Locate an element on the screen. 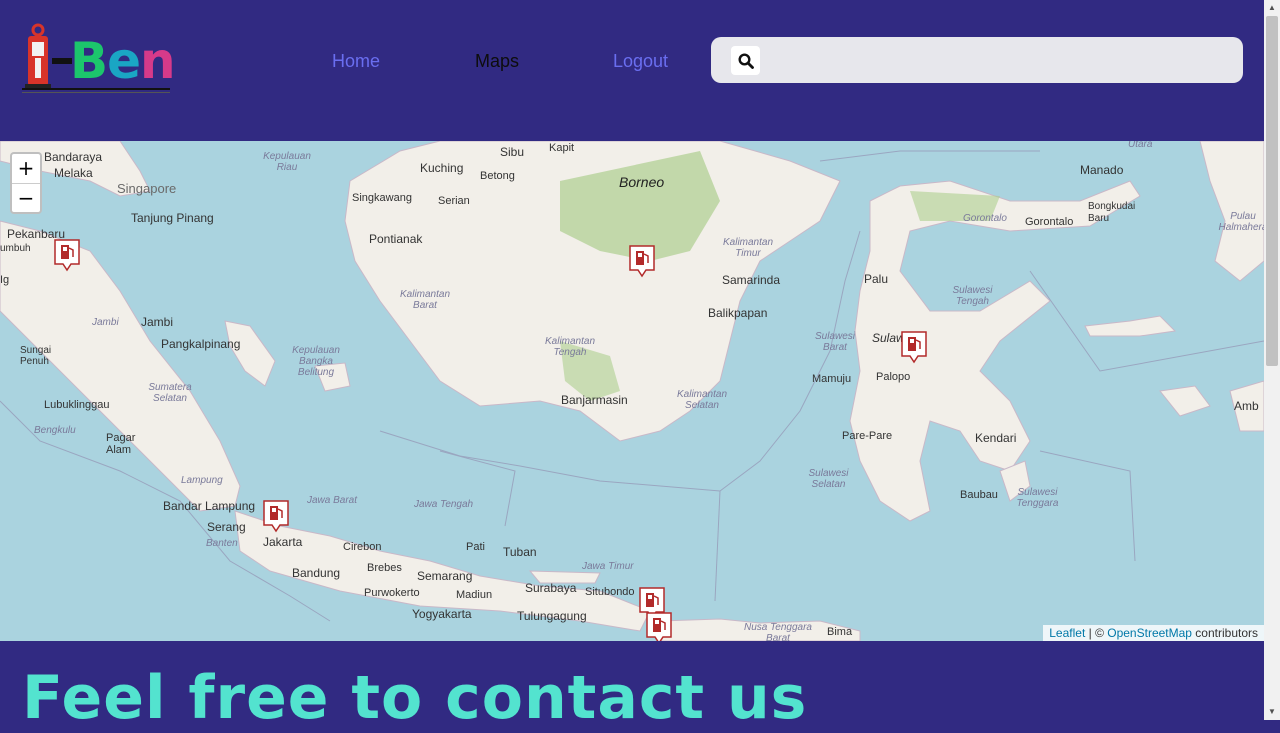 The image size is (1280, 733). logo-dash is located at coordinates (62, 61).